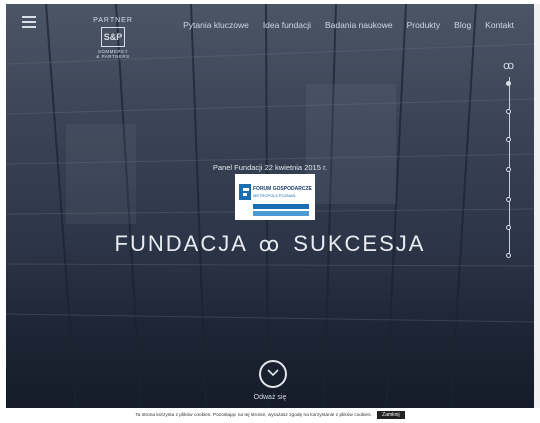 This screenshot has height=423, width=540. What do you see at coordinates (462, 25) in the screenshot?
I see `nav-item-blog: Blog` at bounding box center [462, 25].